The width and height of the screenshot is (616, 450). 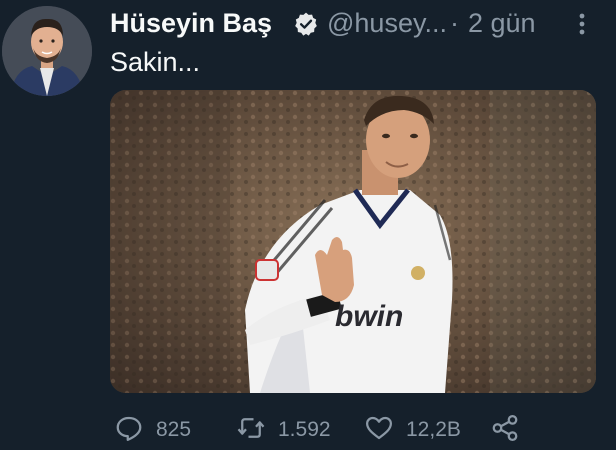 I want to click on retweet-icon, so click(x=251, y=430).